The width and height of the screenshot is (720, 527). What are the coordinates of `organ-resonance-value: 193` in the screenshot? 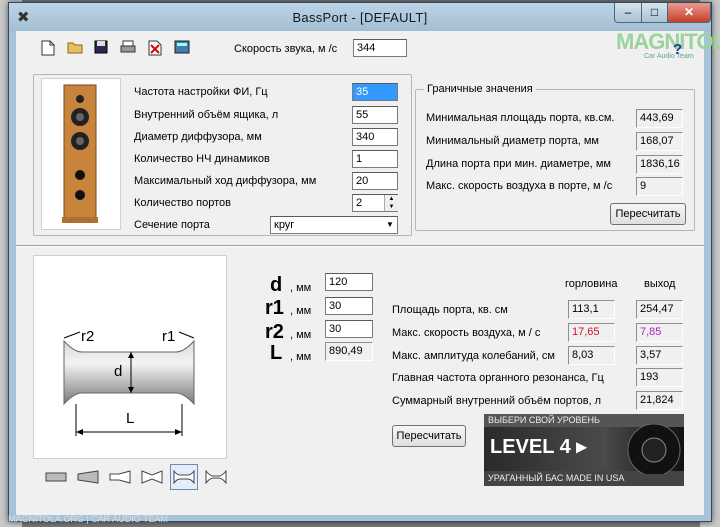 It's located at (659, 377).